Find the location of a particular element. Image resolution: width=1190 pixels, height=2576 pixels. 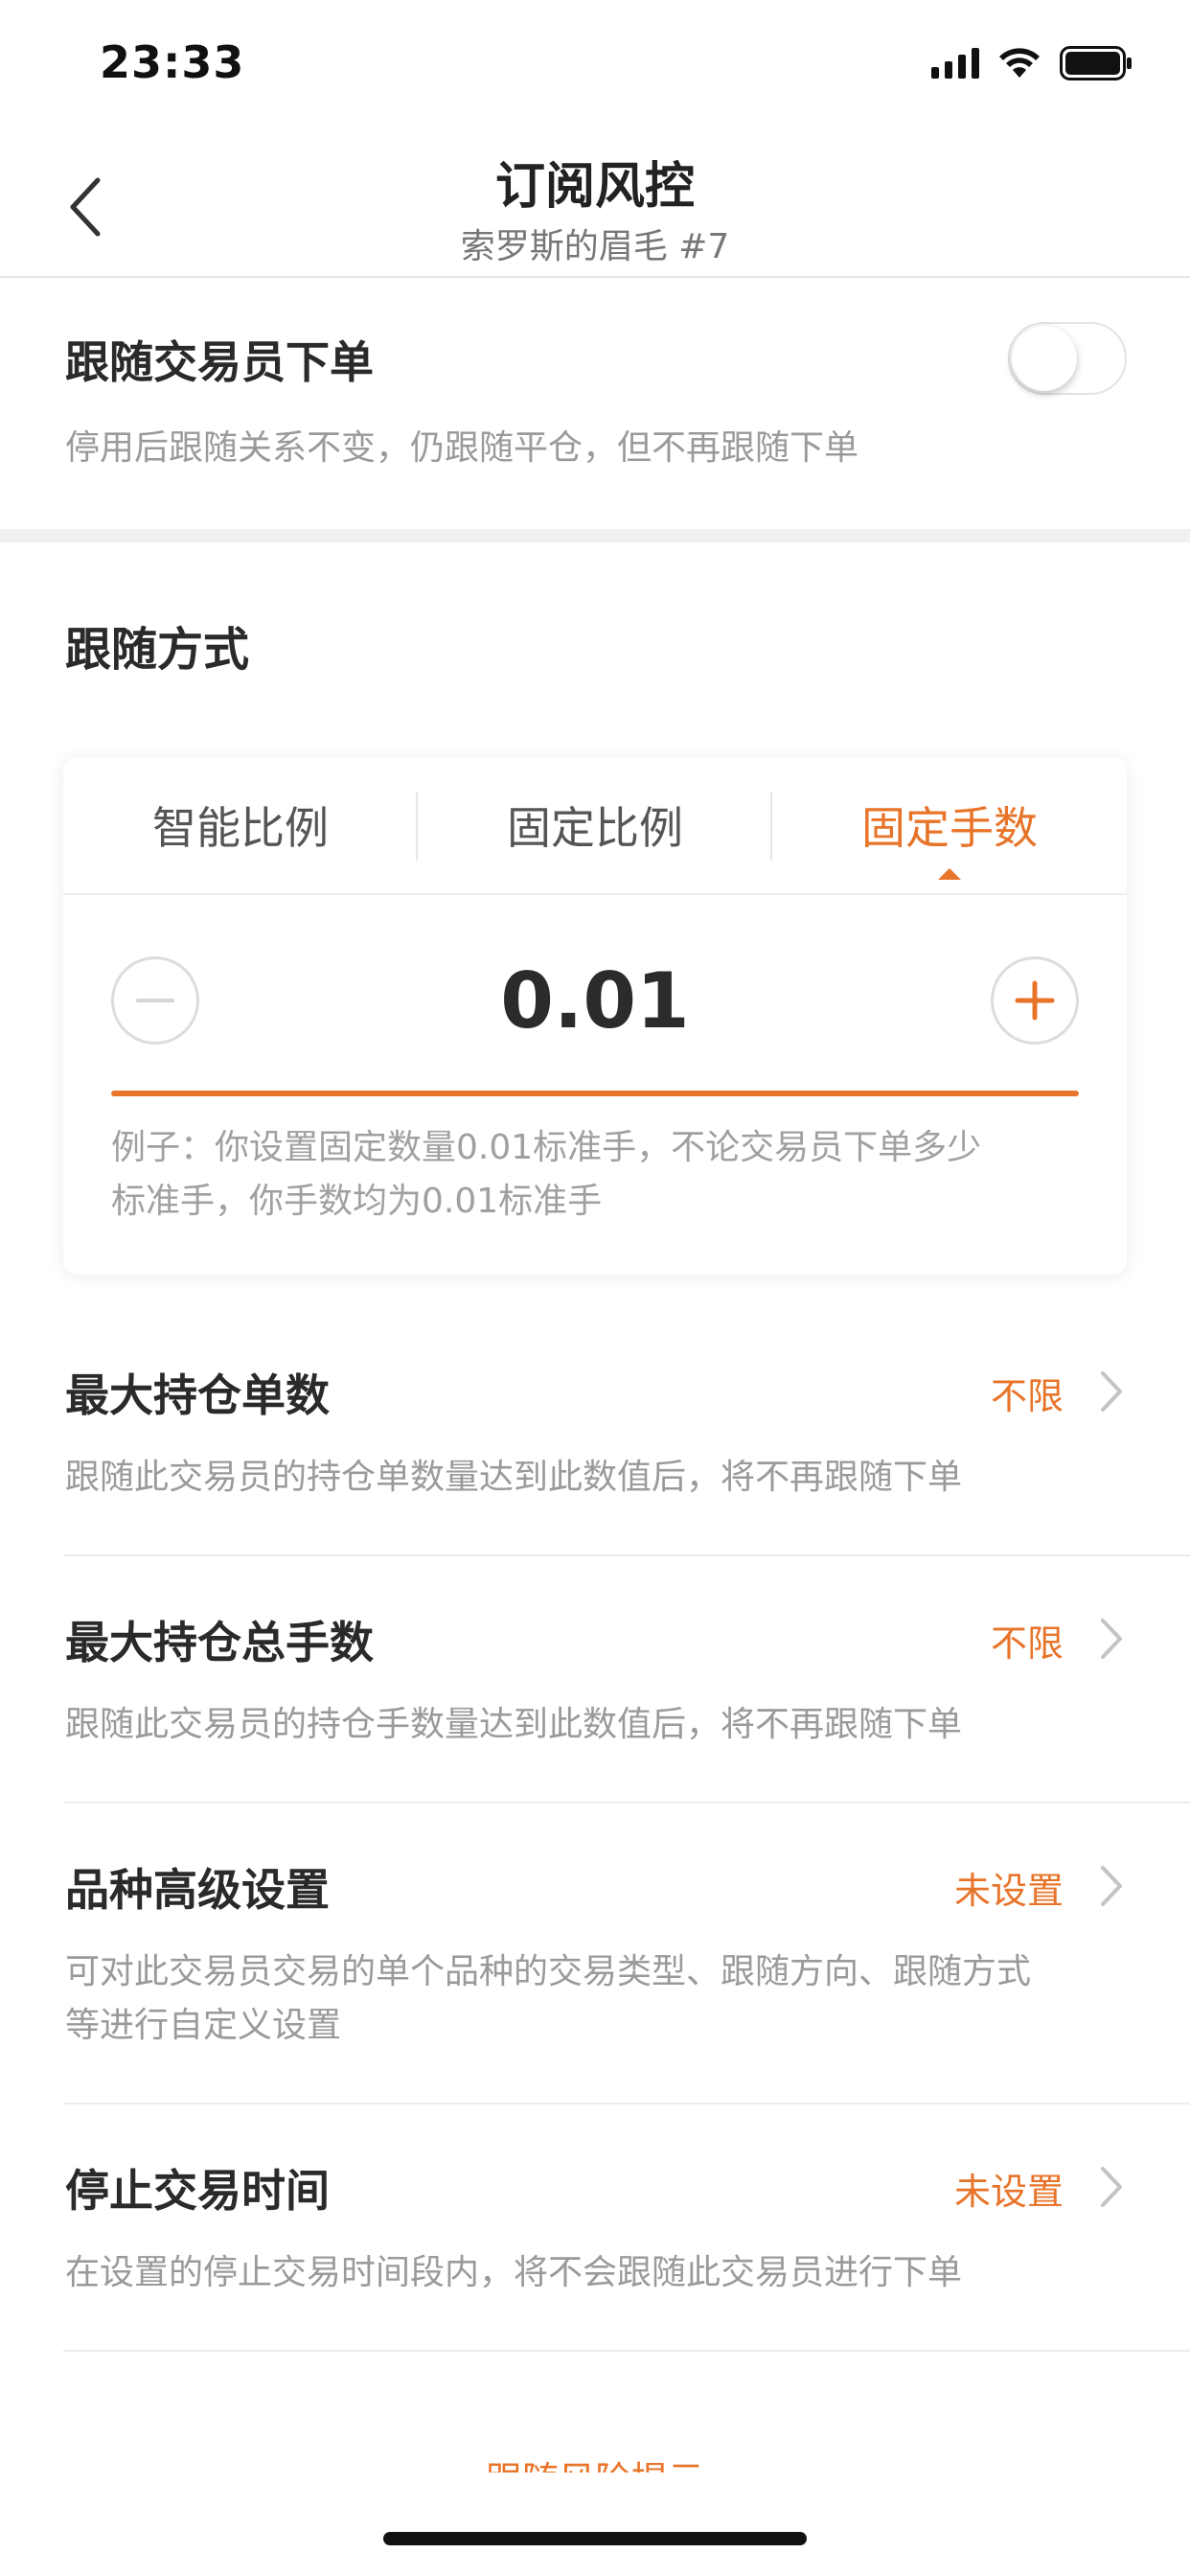

page-subtitle: 索罗斯的眉毛 #7 is located at coordinates (595, 246).